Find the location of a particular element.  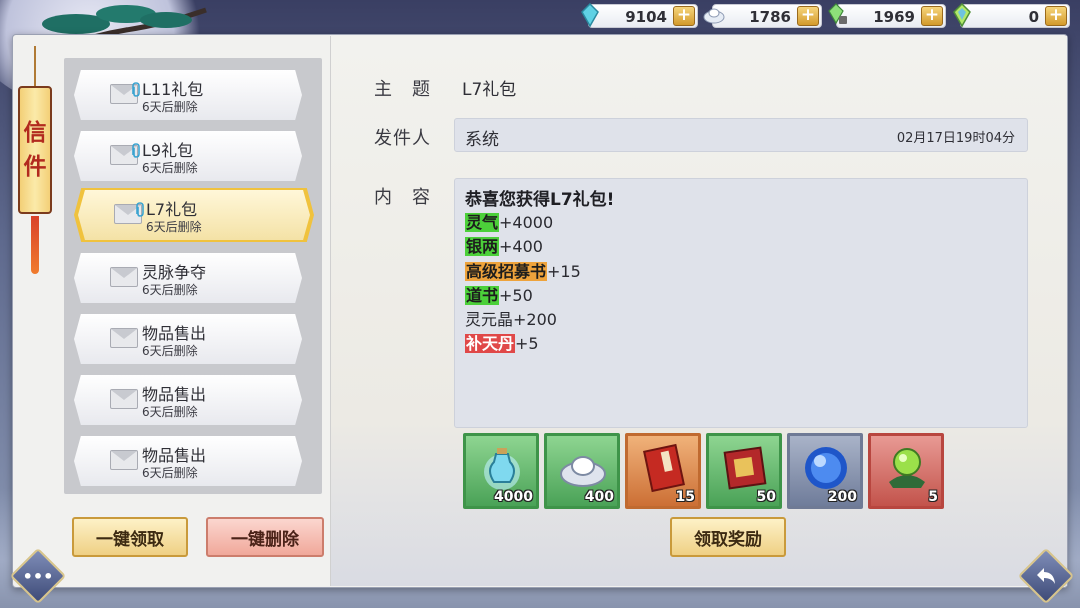

resource-crystal: 9104 + is located at coordinates (639, 15).